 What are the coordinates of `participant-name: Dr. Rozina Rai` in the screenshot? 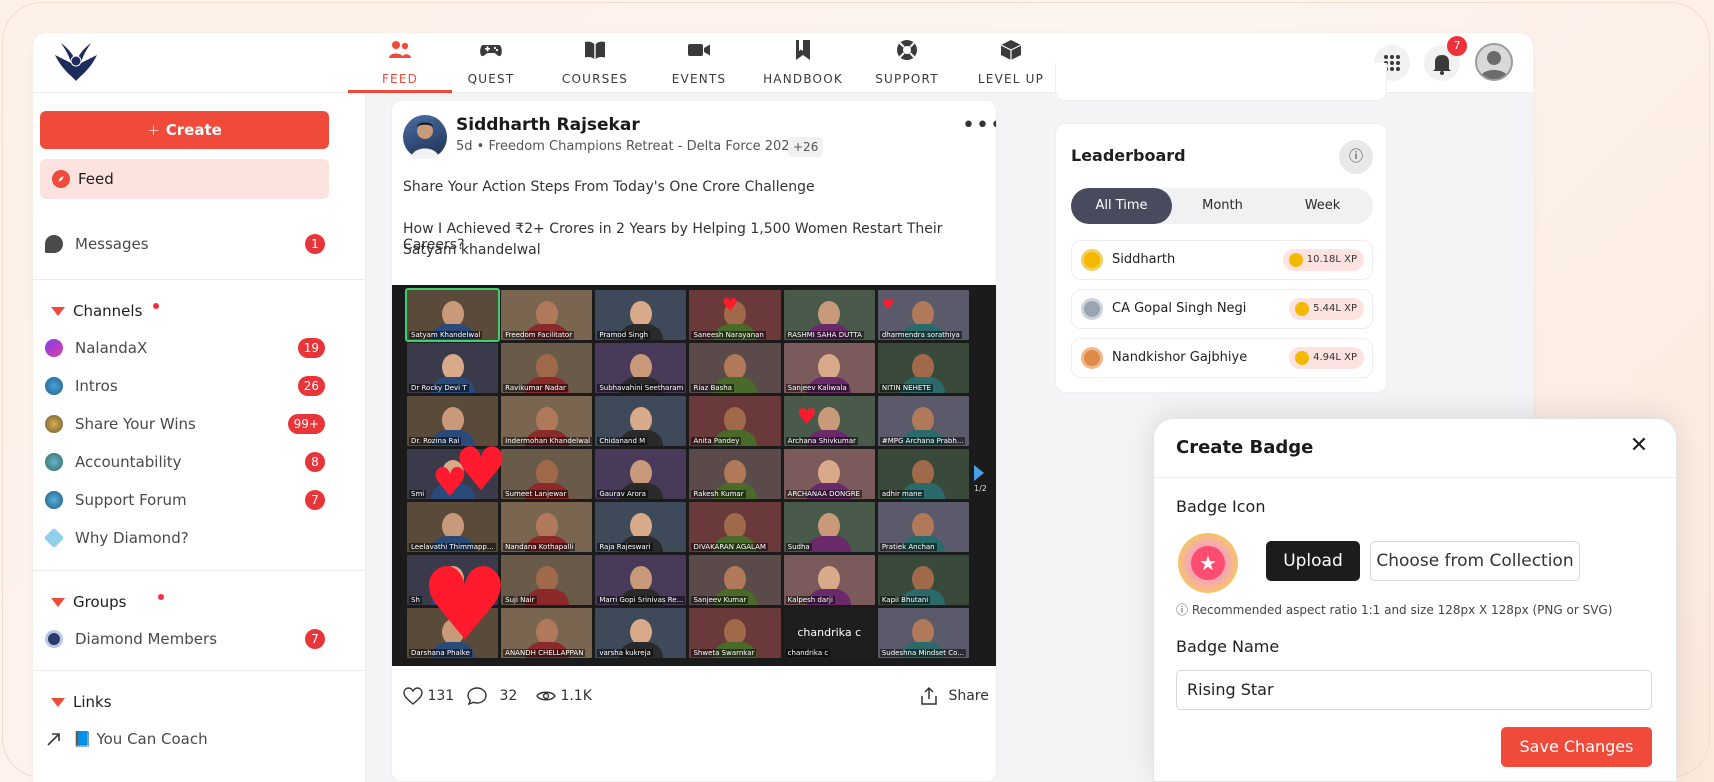 It's located at (435, 441).